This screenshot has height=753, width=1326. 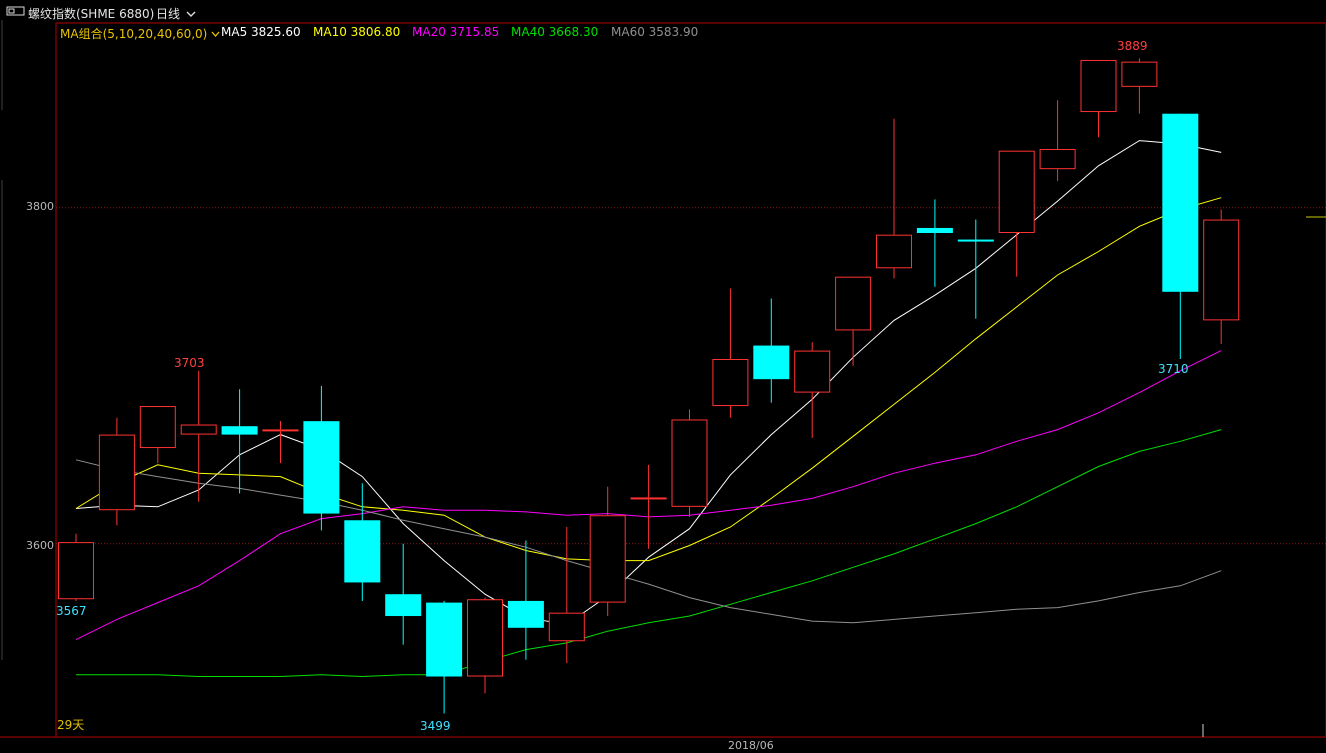 I want to click on ma-combo-label: MA组合(5,10,20,40,60,0), so click(x=134, y=34).